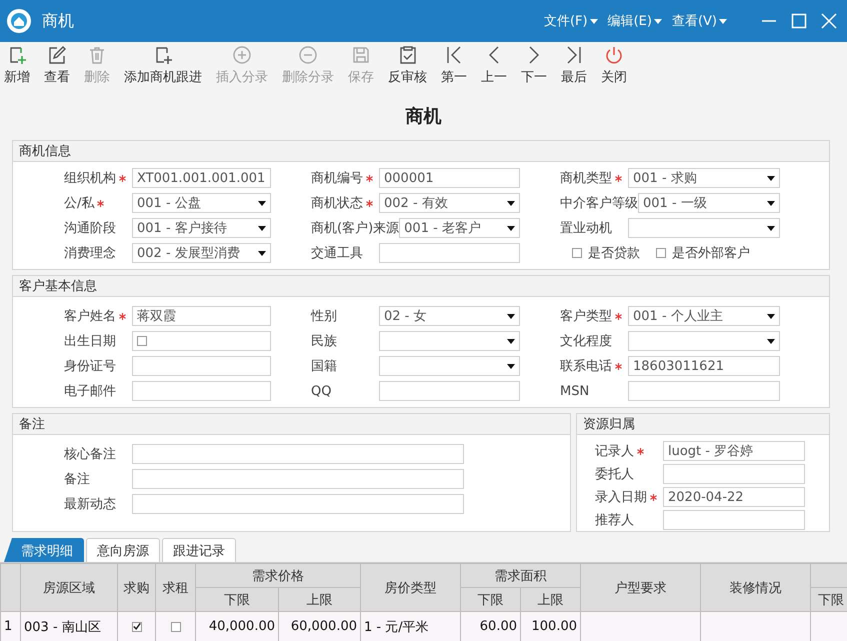 The width and height of the screenshot is (847, 641). Describe the element at coordinates (201, 316) in the screenshot. I see `text-field: 蒋双霞` at that location.